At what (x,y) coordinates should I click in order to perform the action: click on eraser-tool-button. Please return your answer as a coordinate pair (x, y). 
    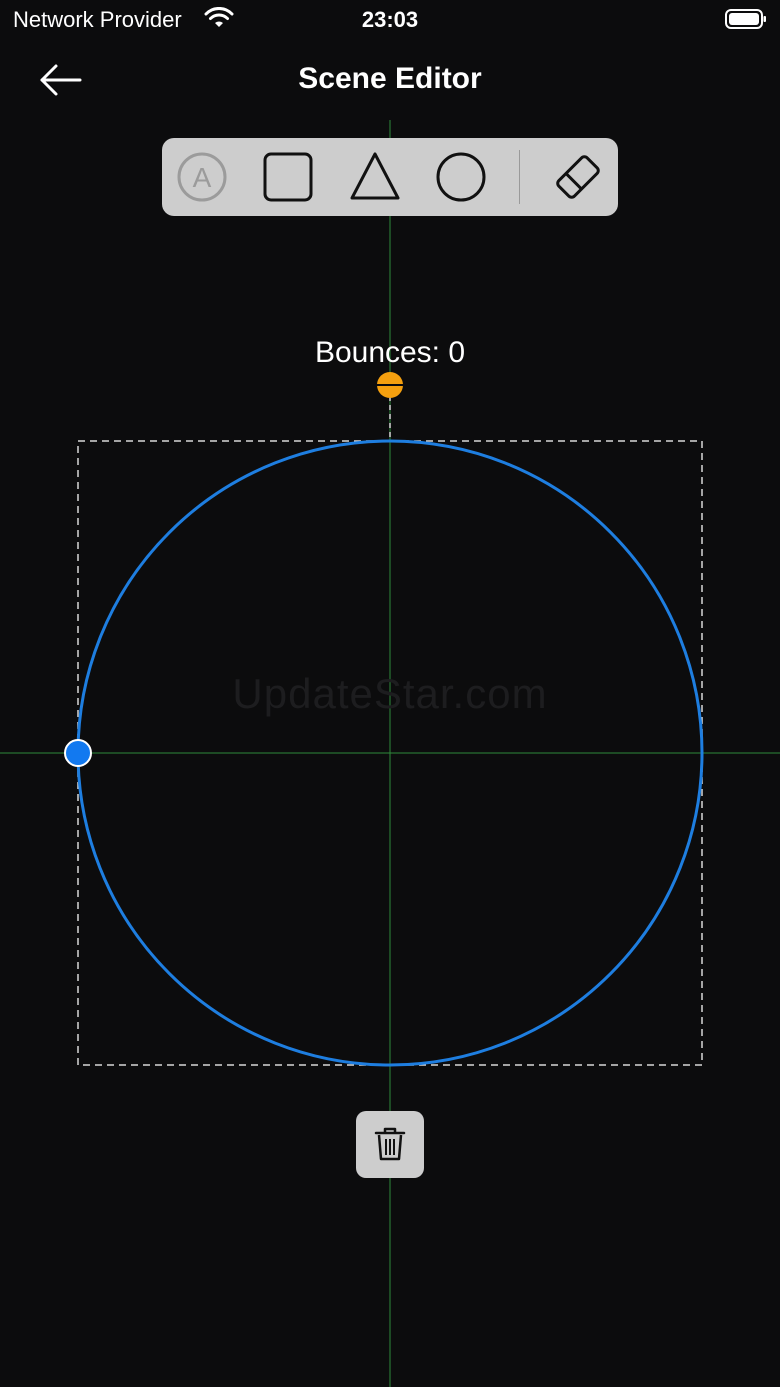
    Looking at the image, I should click on (578, 177).